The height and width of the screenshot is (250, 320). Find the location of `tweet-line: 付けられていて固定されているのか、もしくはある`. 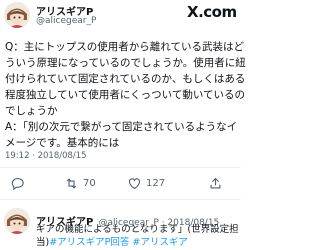

tweet-line: 付けられていて固定されているのか、もしくはある is located at coordinates (125, 79).